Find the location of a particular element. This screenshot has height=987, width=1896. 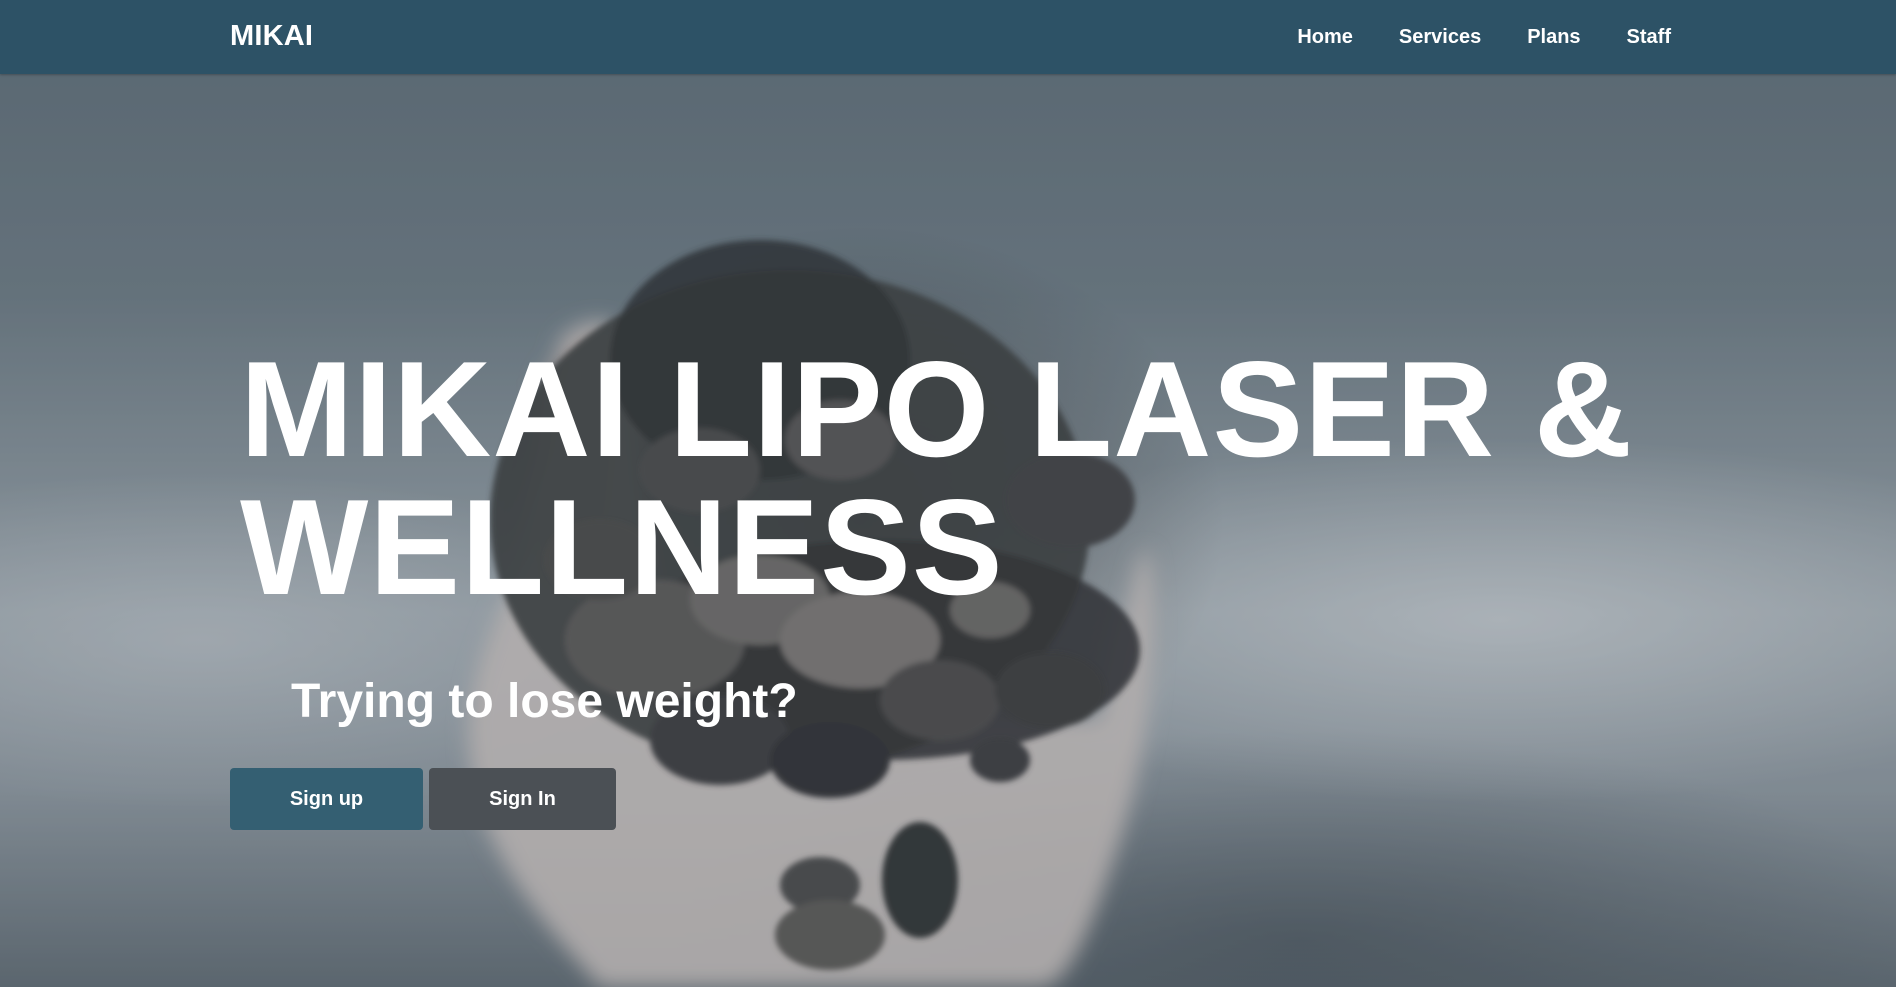

nav-link-services: Services is located at coordinates (1440, 37).